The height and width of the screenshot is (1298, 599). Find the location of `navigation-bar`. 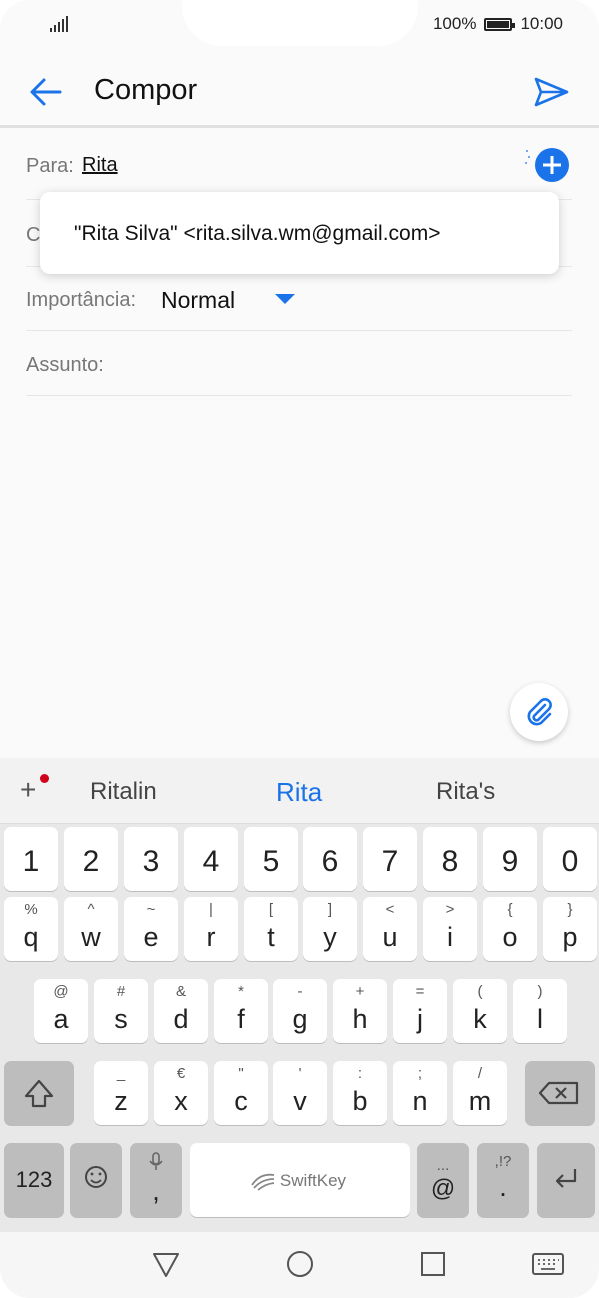

navigation-bar is located at coordinates (299, 1265).